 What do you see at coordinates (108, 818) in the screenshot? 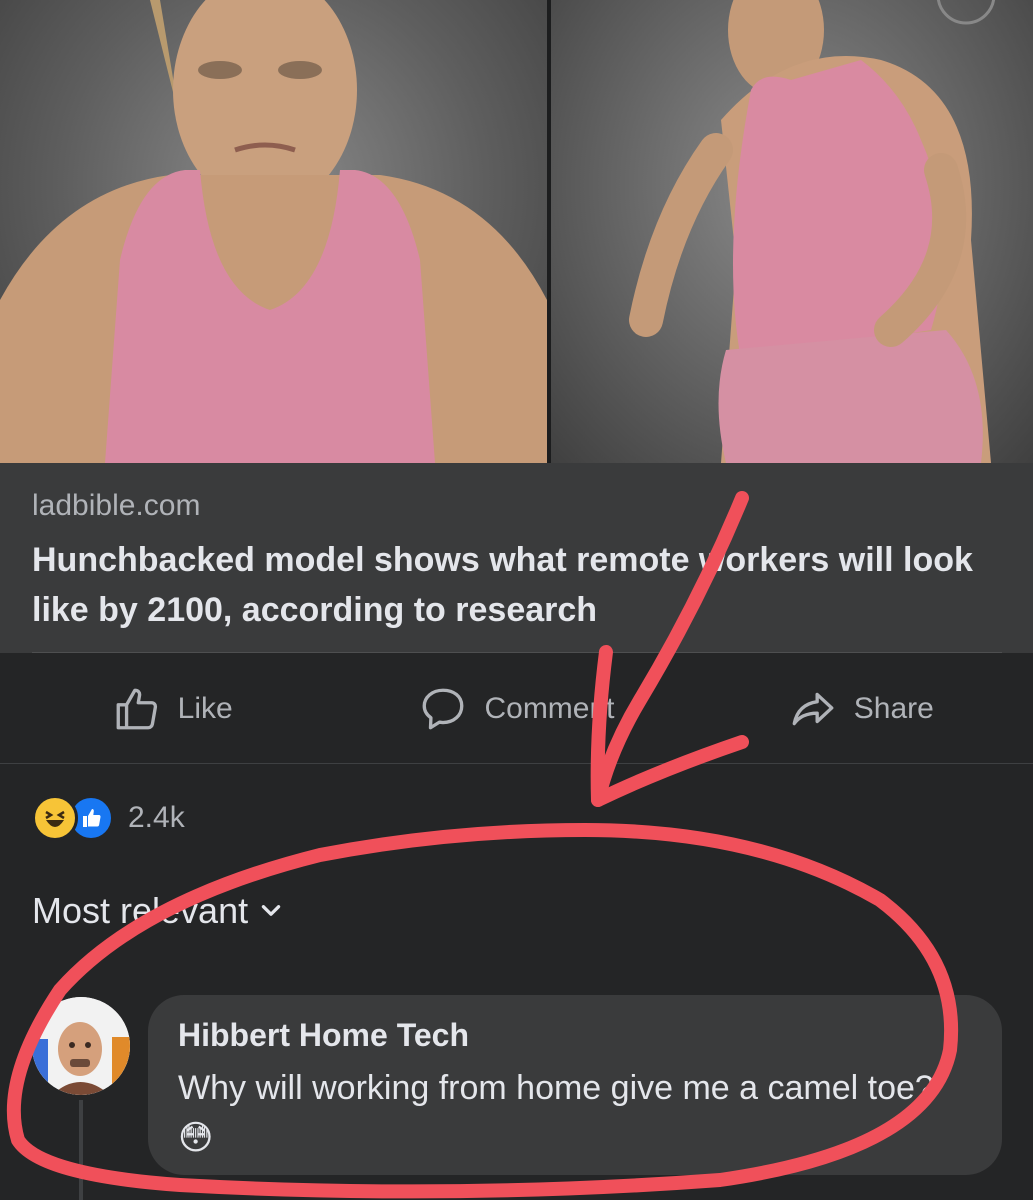
I see `reaction-summary: 2.4k` at bounding box center [108, 818].